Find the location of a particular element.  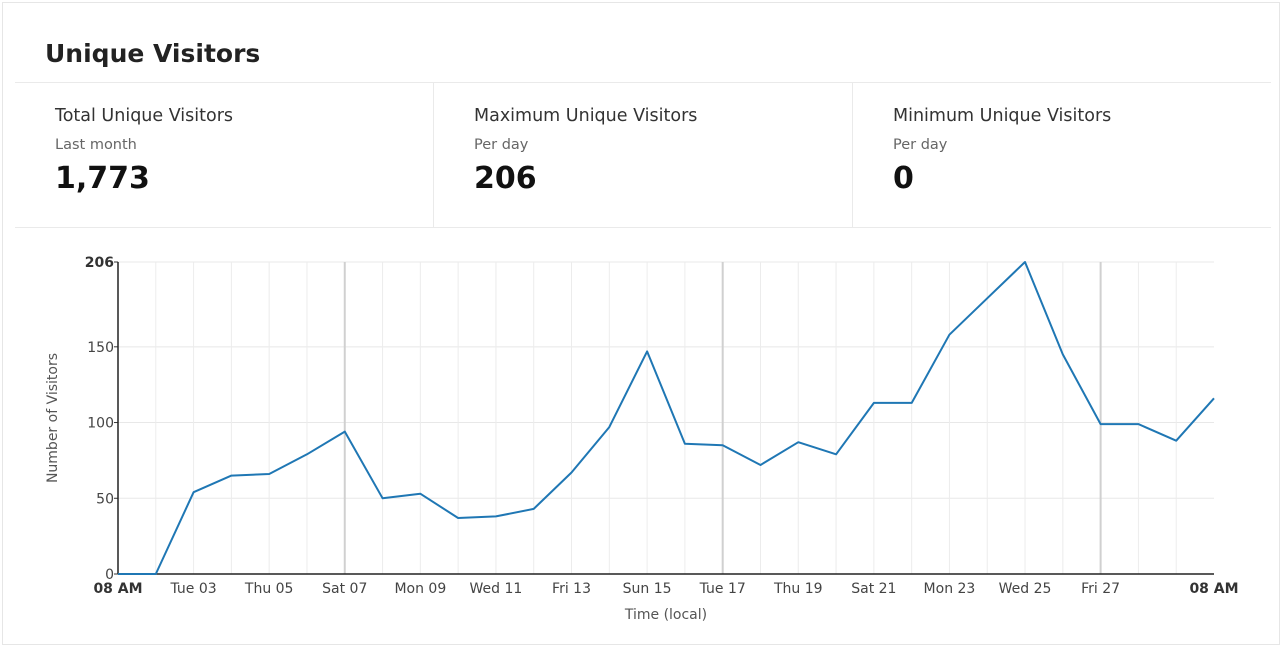

y-tick-label: 50 is located at coordinates (105, 499).